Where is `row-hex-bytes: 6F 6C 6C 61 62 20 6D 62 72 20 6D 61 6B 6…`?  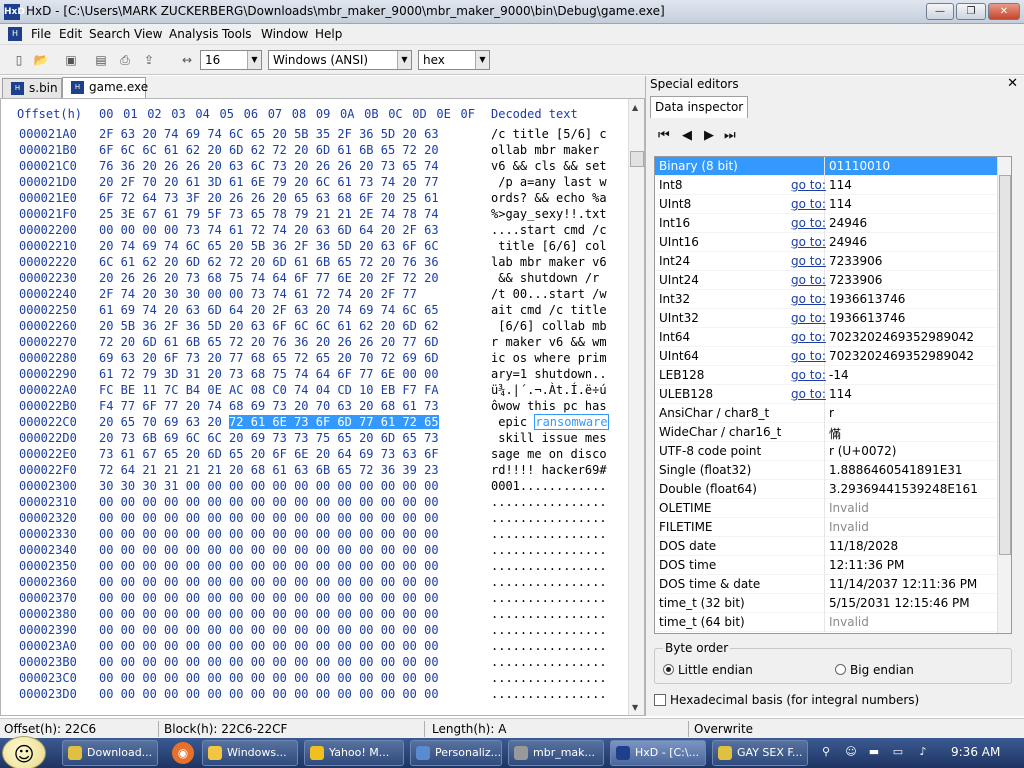 row-hex-bytes: 6F 6C 6C 61 62 20 6D 62 72 20 6D 61 6B 6… is located at coordinates (269, 150).